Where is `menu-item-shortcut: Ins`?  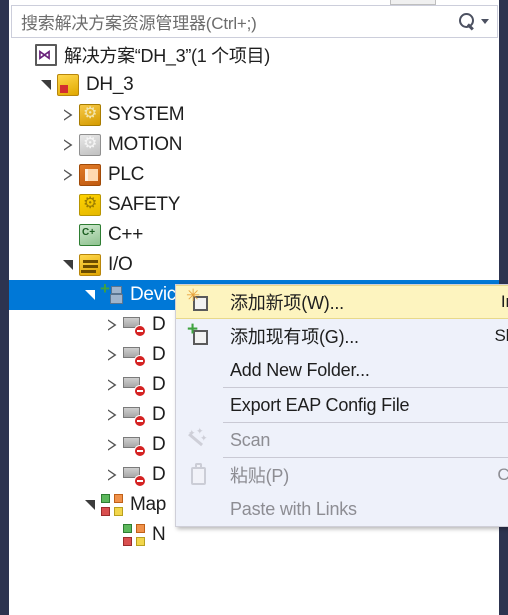
menu-item-shortcut: Ins is located at coordinates (504, 301).